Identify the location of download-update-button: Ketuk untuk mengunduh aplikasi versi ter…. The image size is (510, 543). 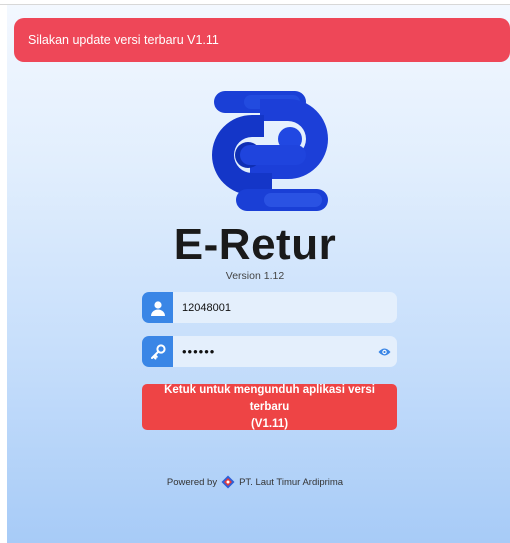
(269, 407).